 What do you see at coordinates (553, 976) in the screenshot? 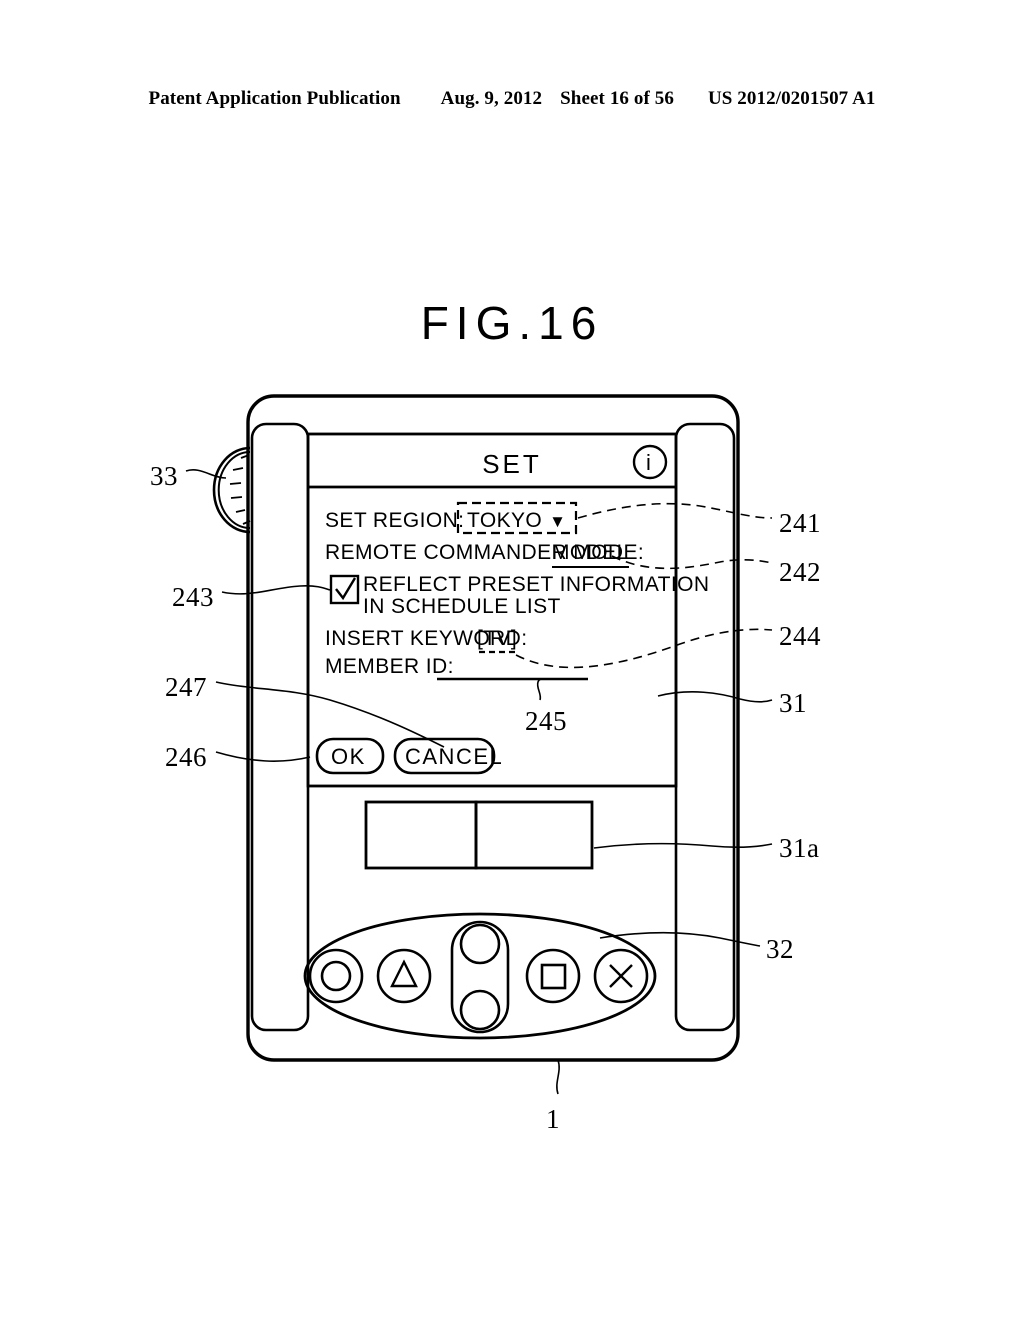
I see `square-button` at bounding box center [553, 976].